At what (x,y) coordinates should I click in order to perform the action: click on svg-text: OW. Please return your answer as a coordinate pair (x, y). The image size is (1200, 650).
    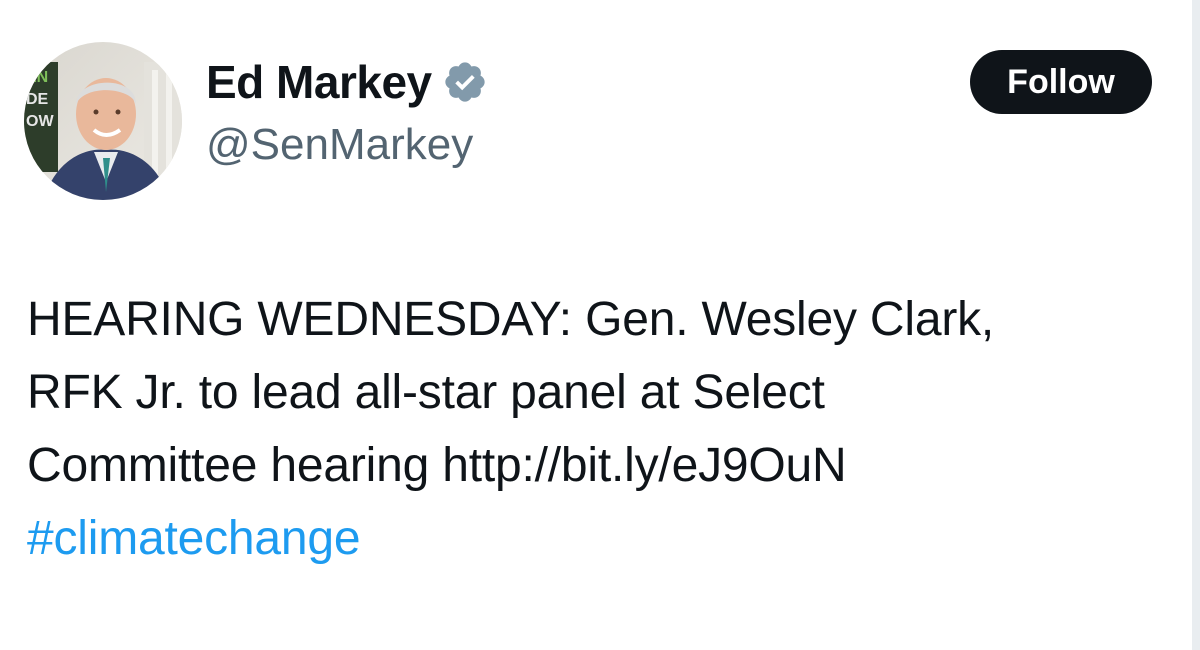
    Looking at the image, I should click on (40, 121).